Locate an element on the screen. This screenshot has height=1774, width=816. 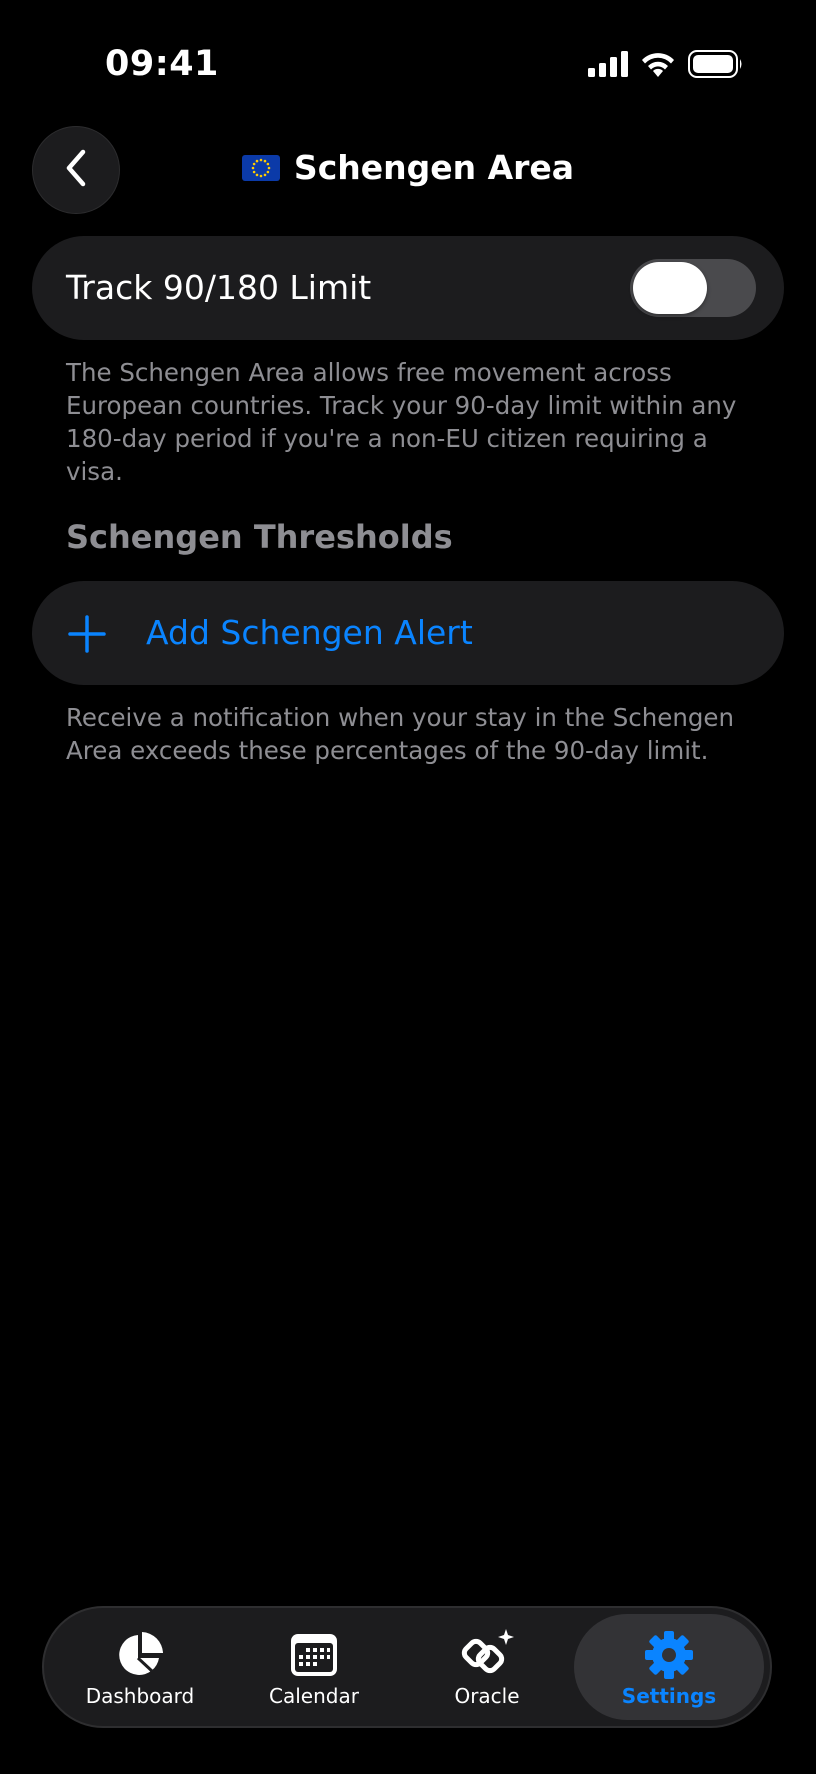
page-title: Schengen Area is located at coordinates (434, 167).